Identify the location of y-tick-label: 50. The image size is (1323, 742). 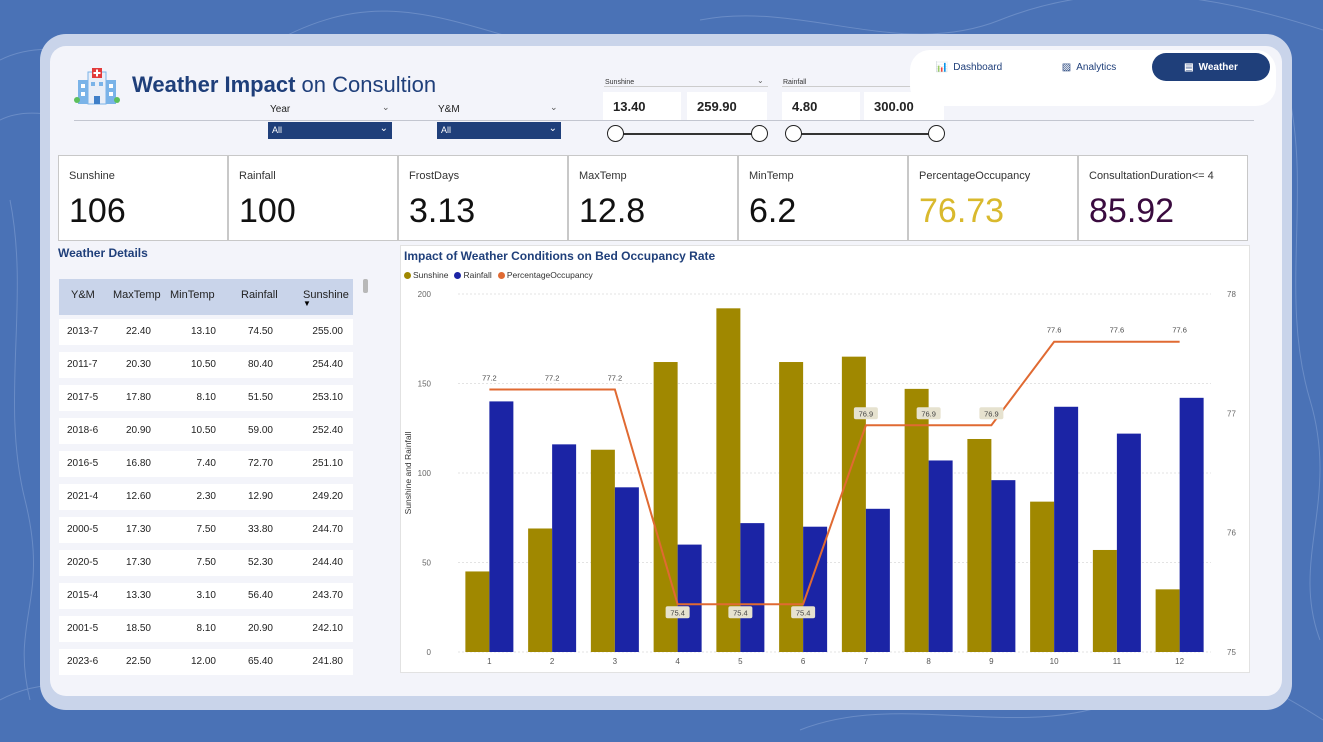
(426, 563).